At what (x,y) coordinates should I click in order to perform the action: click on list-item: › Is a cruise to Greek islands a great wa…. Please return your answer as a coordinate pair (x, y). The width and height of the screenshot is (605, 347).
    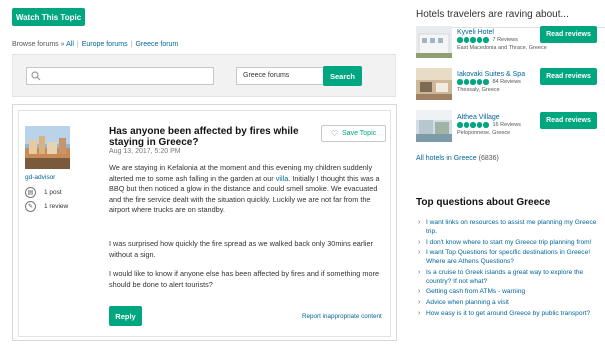
    Looking at the image, I should click on (510, 277).